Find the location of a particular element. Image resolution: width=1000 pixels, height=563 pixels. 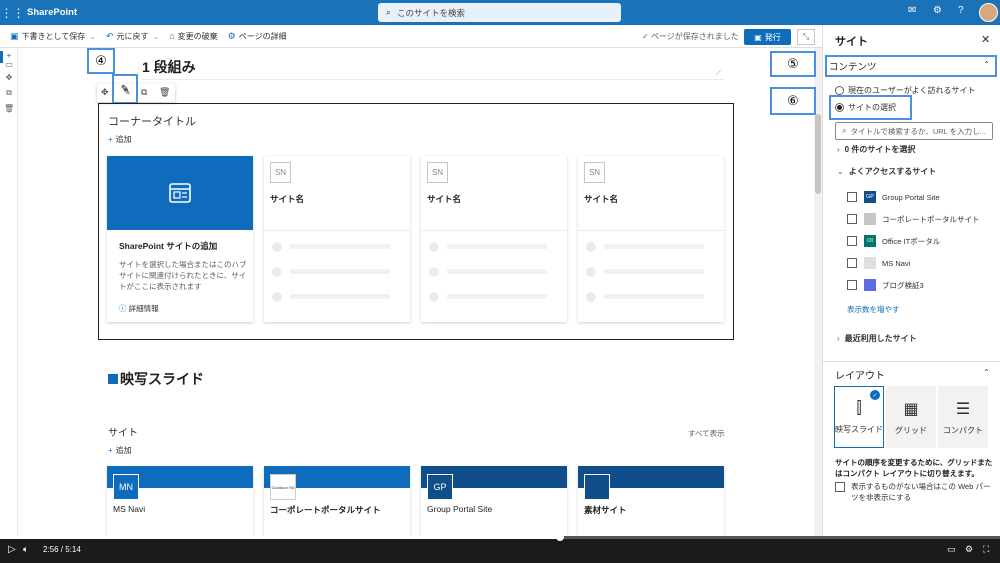

search-placeholder: このサイトを検索 is located at coordinates (431, 12).